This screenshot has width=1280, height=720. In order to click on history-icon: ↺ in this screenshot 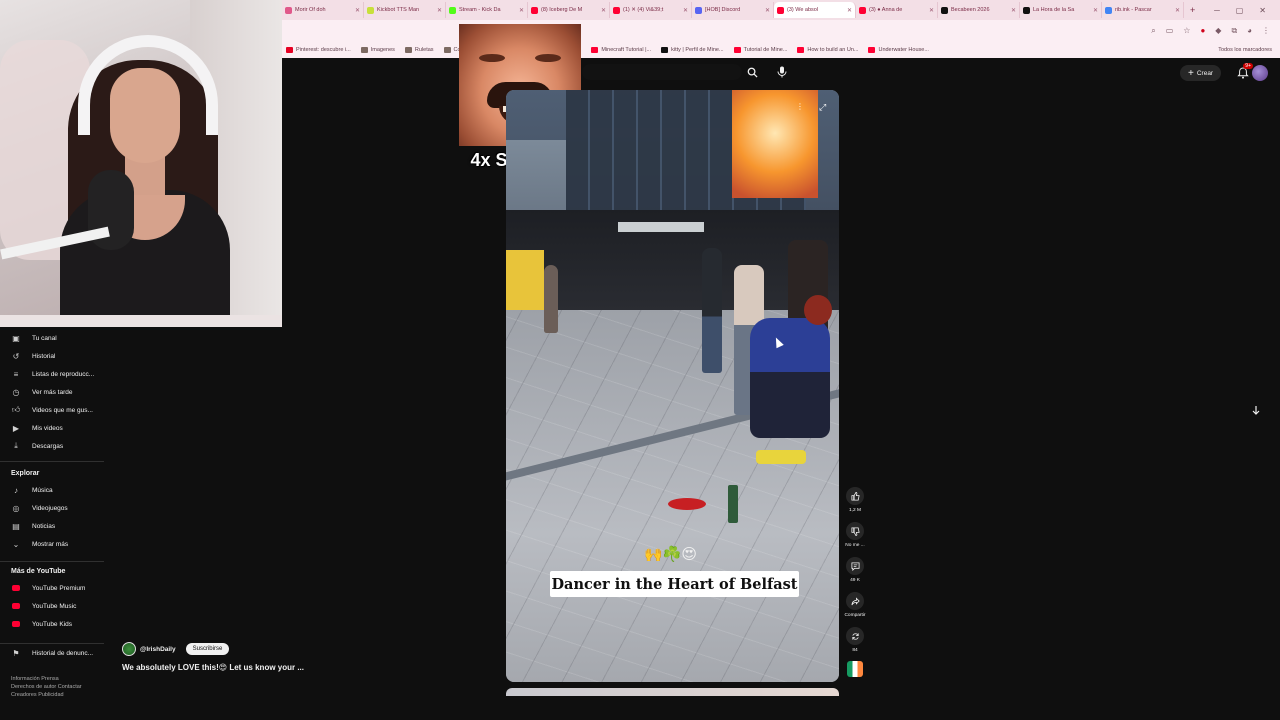, I will do `click(16, 356)`.